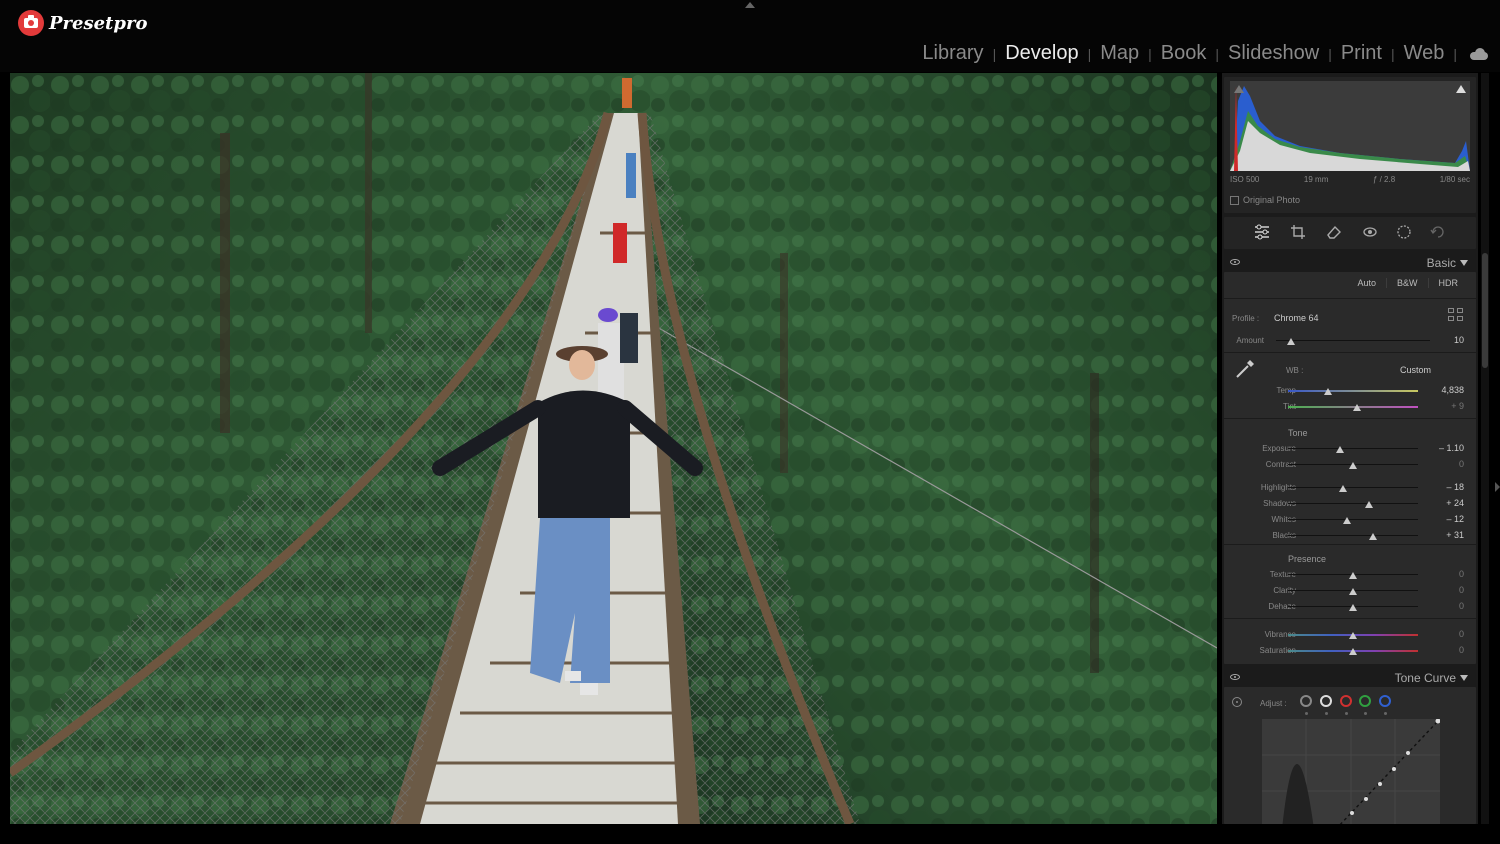 This screenshot has width=1500, height=844. What do you see at coordinates (1296, 318) in the screenshot?
I see `profile-dropdown: Chrome 64` at bounding box center [1296, 318].